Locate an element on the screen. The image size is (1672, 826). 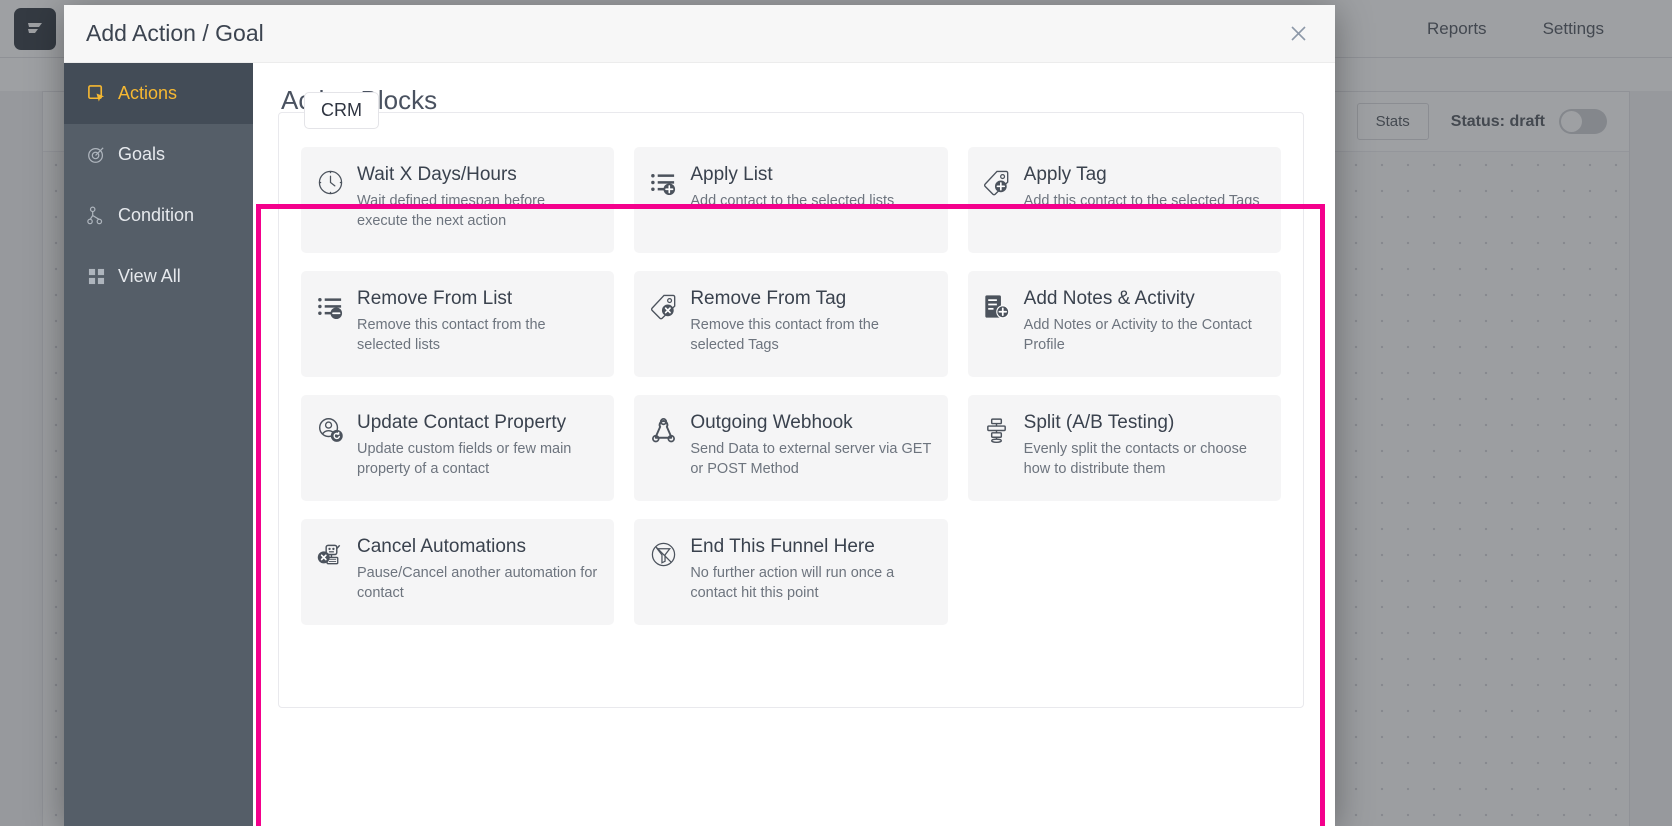
cancel-automation-icon is located at coordinates (330, 554).